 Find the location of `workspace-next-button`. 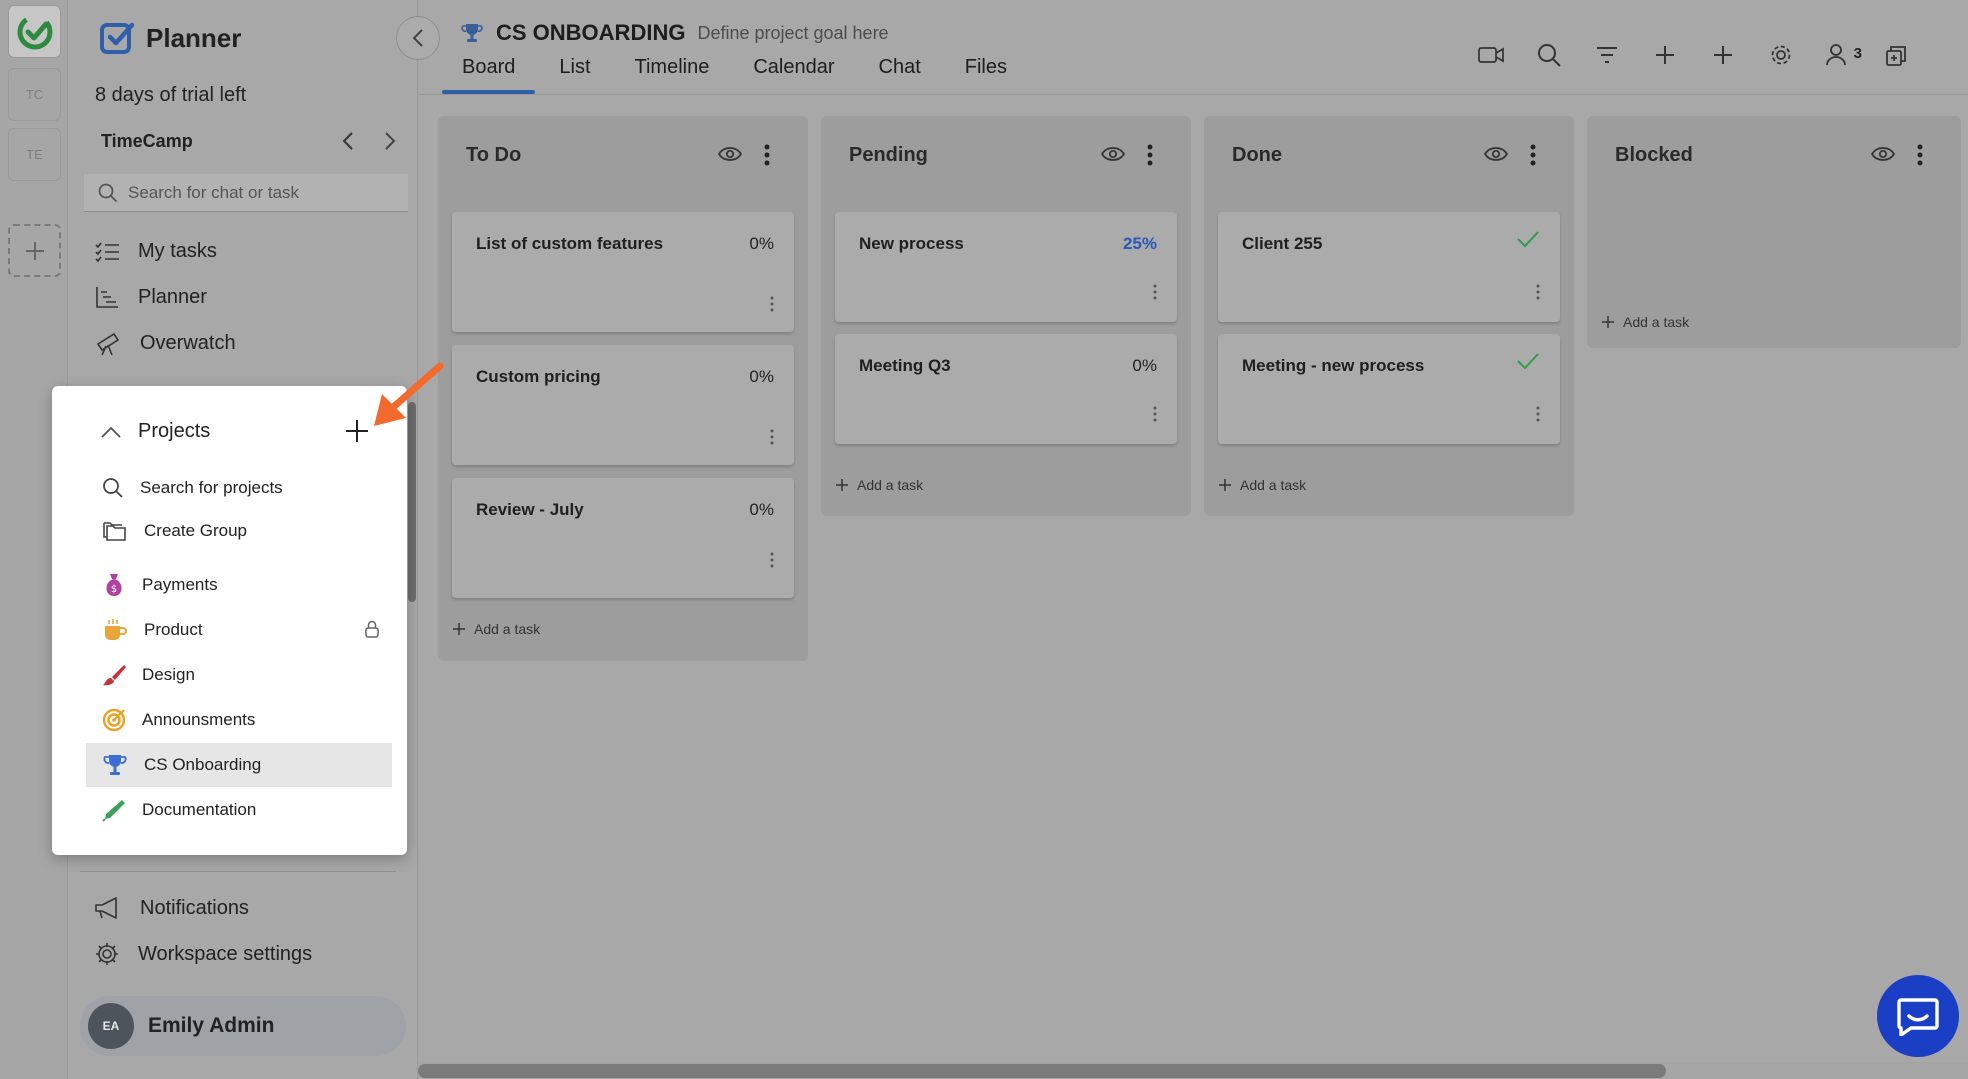

workspace-next-button is located at coordinates (390, 141).